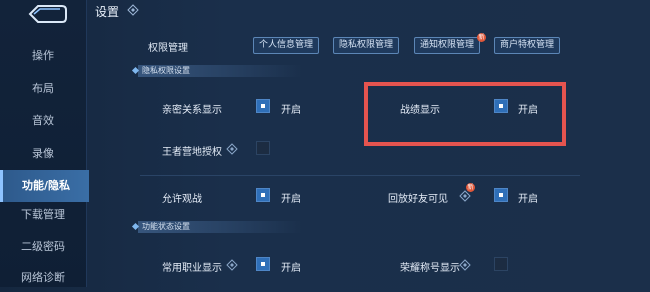 Image resolution: width=650 pixels, height=292 pixels. I want to click on honor-help-icon, so click(465, 265).